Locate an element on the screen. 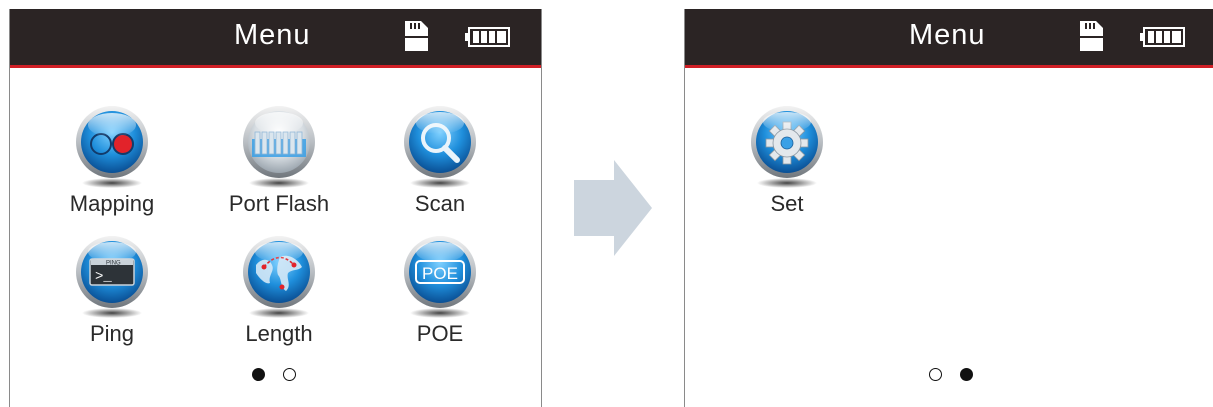 This screenshot has height=407, width=1213. menu-item-mapping: Mapping is located at coordinates (112, 167).